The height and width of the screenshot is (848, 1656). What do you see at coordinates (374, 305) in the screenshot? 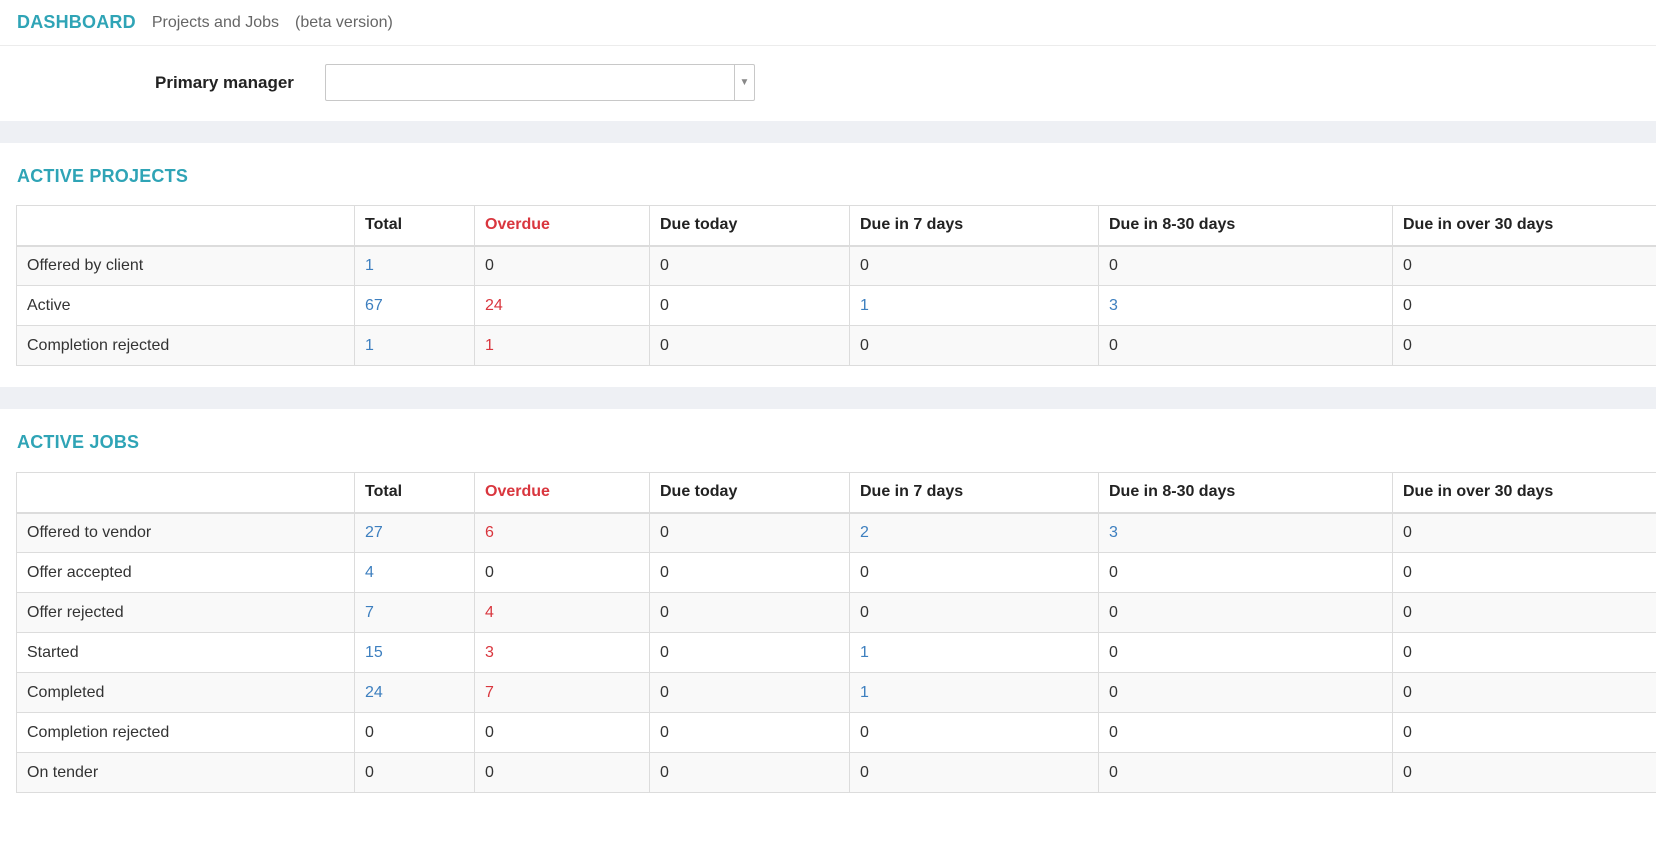
I see `count-link: 67` at bounding box center [374, 305].